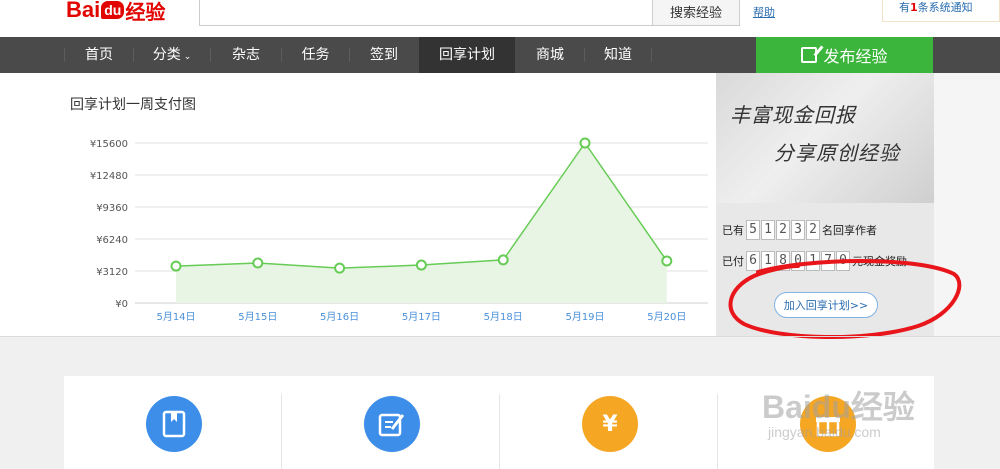 The width and height of the screenshot is (1000, 469). I want to click on search-input, so click(426, 13).